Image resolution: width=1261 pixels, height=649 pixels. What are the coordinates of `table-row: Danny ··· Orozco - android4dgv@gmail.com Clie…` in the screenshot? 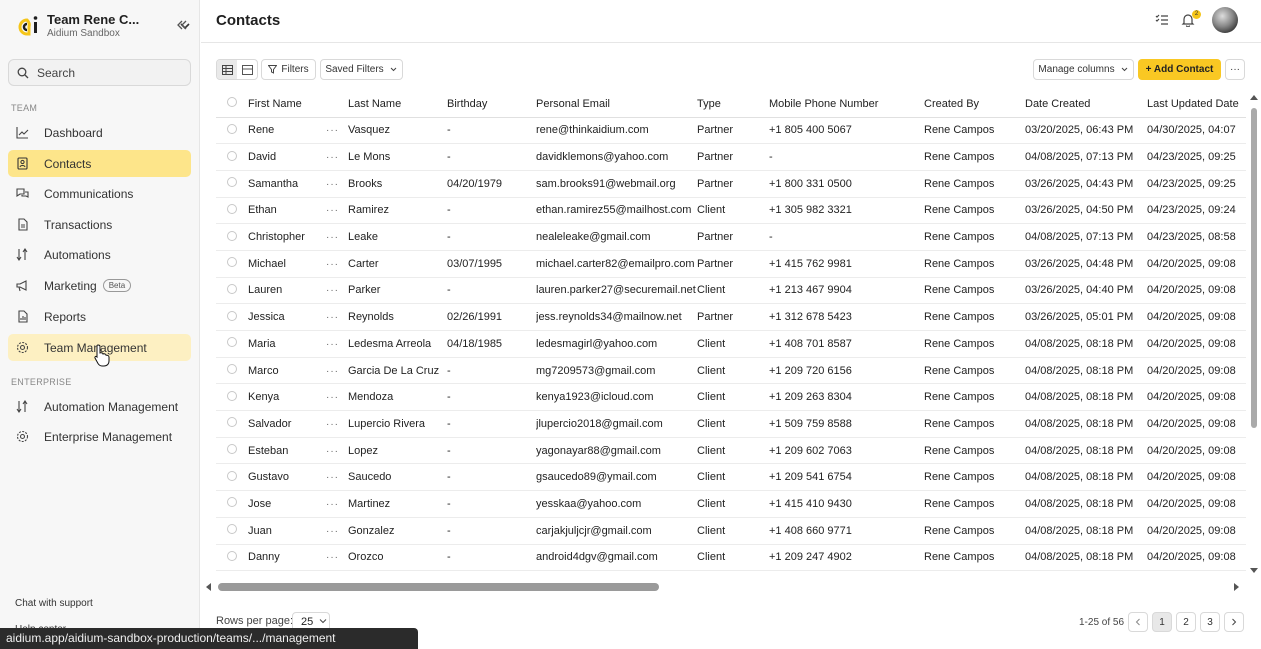 It's located at (731, 558).